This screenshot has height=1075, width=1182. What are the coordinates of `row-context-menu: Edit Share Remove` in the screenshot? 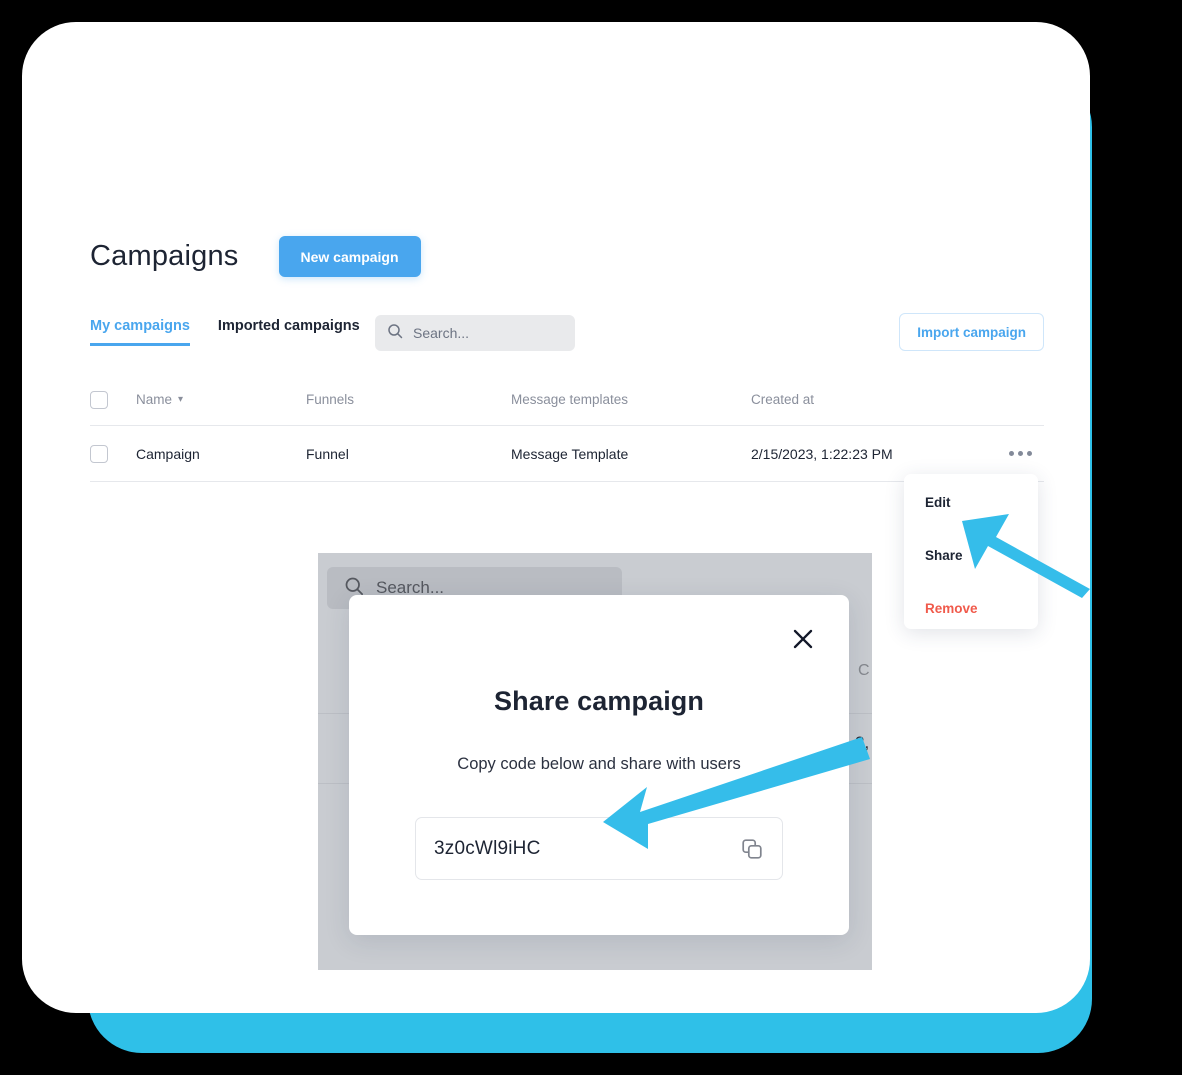 It's located at (971, 551).